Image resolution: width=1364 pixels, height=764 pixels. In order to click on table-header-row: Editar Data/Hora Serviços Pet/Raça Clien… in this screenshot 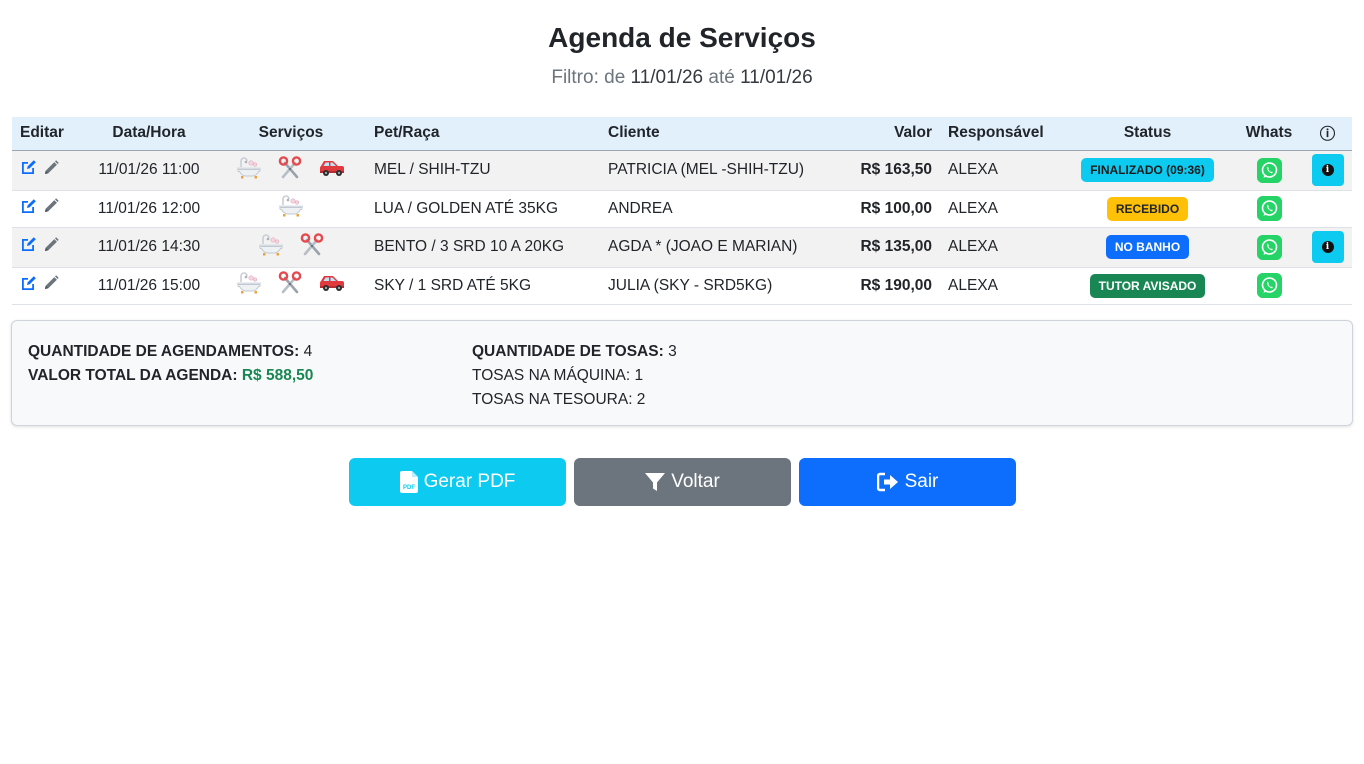, I will do `click(682, 134)`.